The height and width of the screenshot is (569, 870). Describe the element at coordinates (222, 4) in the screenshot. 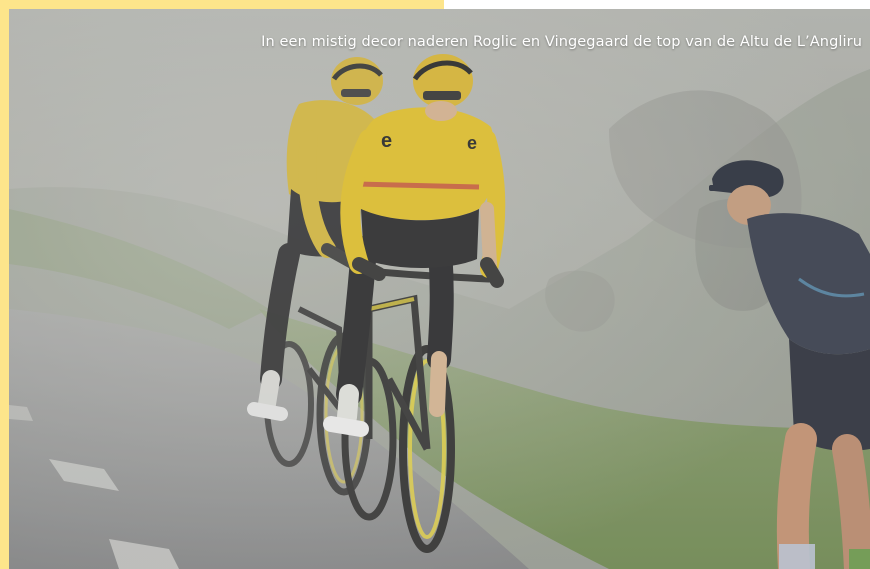

I see `accent-bar-top` at that location.